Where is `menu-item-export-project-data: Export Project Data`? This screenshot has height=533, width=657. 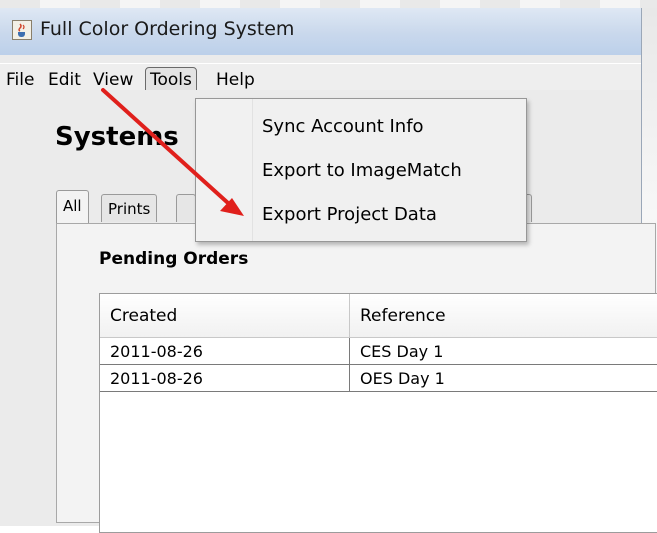
menu-item-export-project-data: Export Project Data is located at coordinates (349, 215).